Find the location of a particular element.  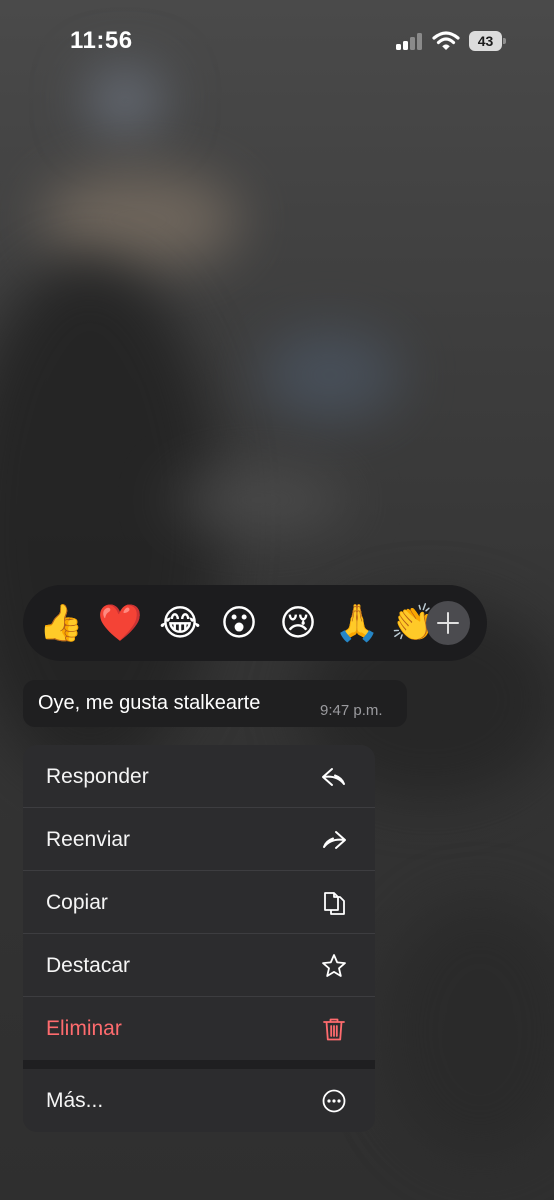

reaction-crying: 😢 is located at coordinates (298, 623).